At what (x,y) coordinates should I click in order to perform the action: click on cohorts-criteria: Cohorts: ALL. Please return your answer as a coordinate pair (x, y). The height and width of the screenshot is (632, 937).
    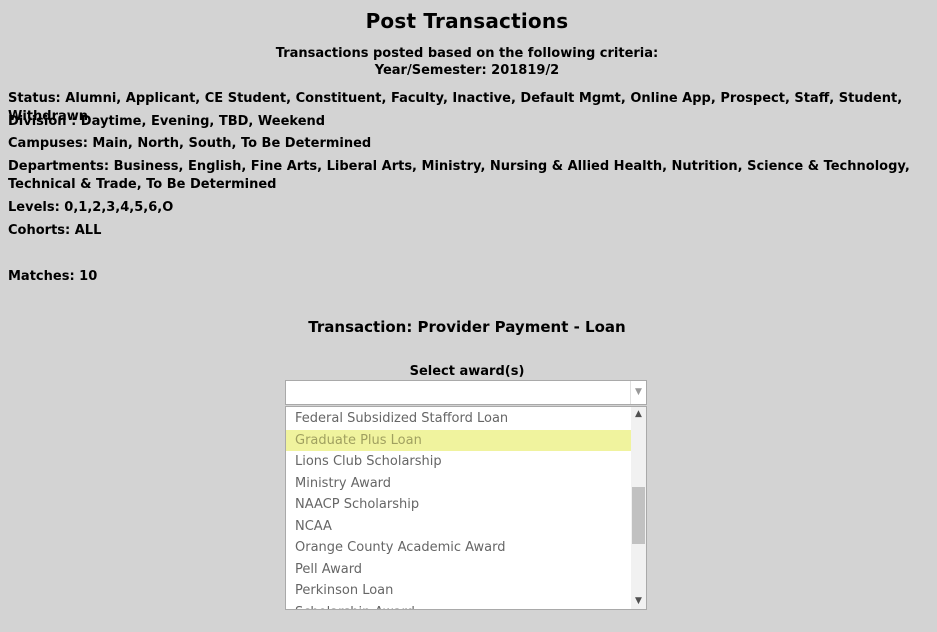
    Looking at the image, I should click on (55, 230).